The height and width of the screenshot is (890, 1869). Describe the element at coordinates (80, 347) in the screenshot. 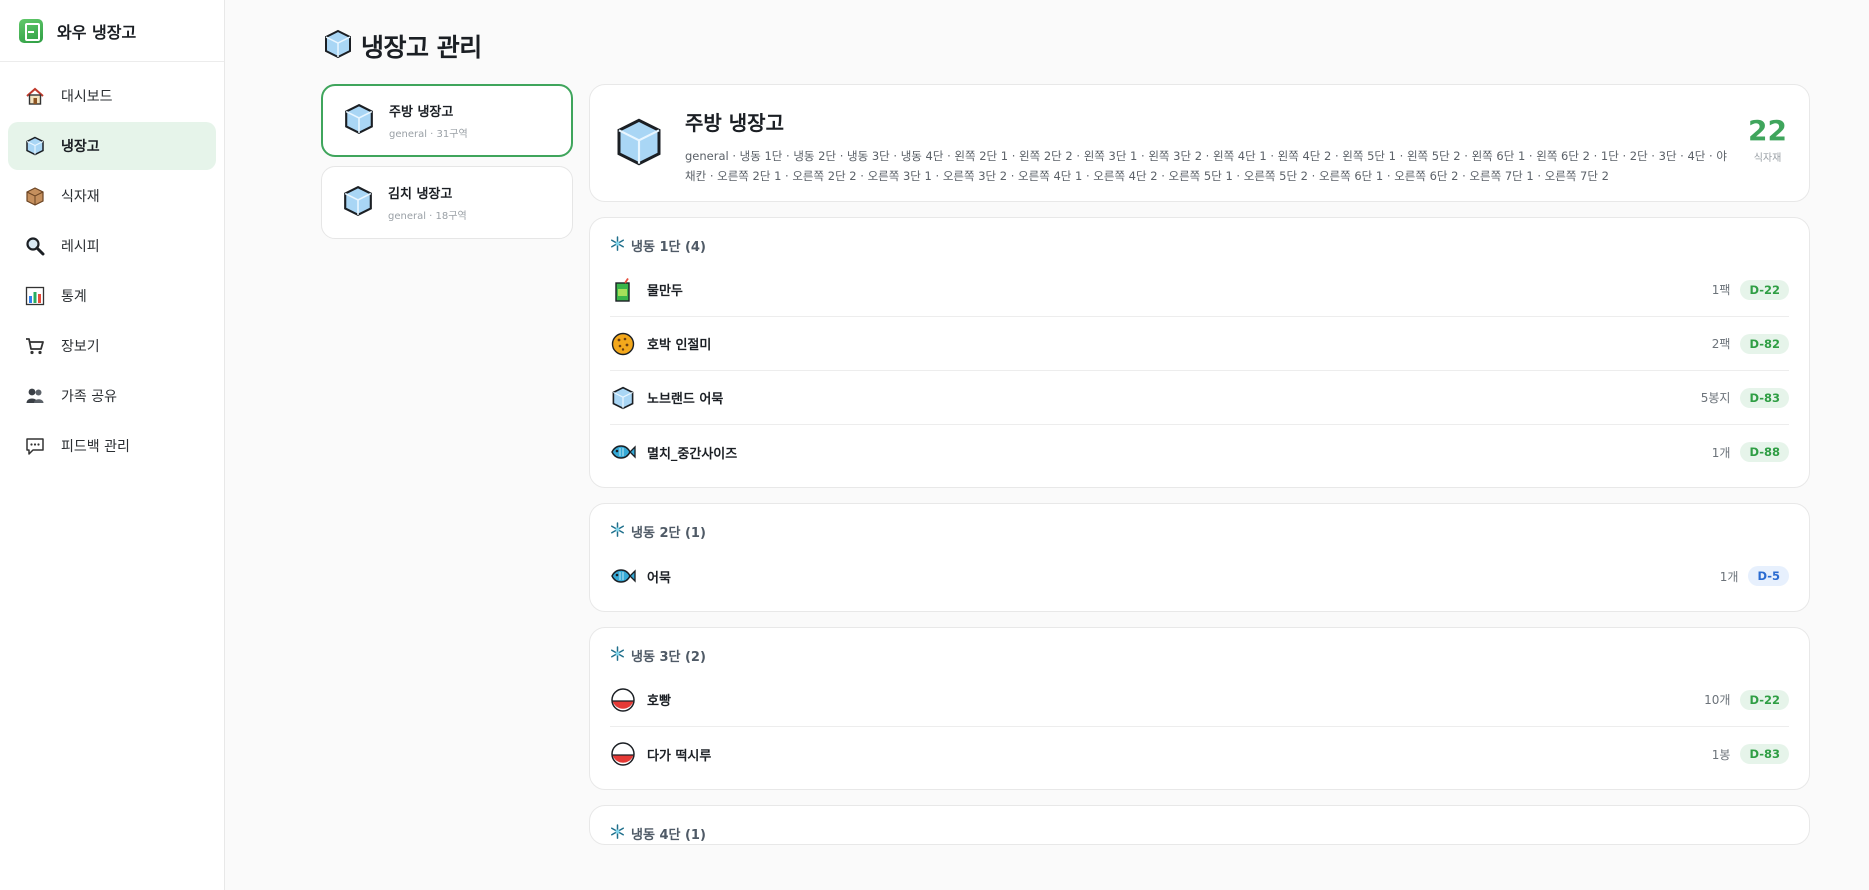

I see `sidebar-item-label: 장보기` at that location.